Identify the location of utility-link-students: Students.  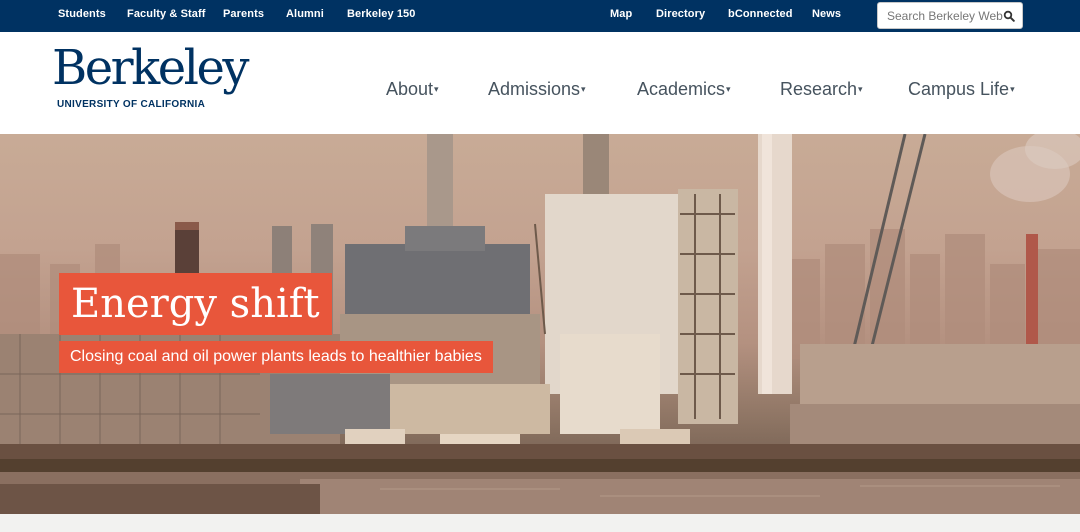
(82, 14).